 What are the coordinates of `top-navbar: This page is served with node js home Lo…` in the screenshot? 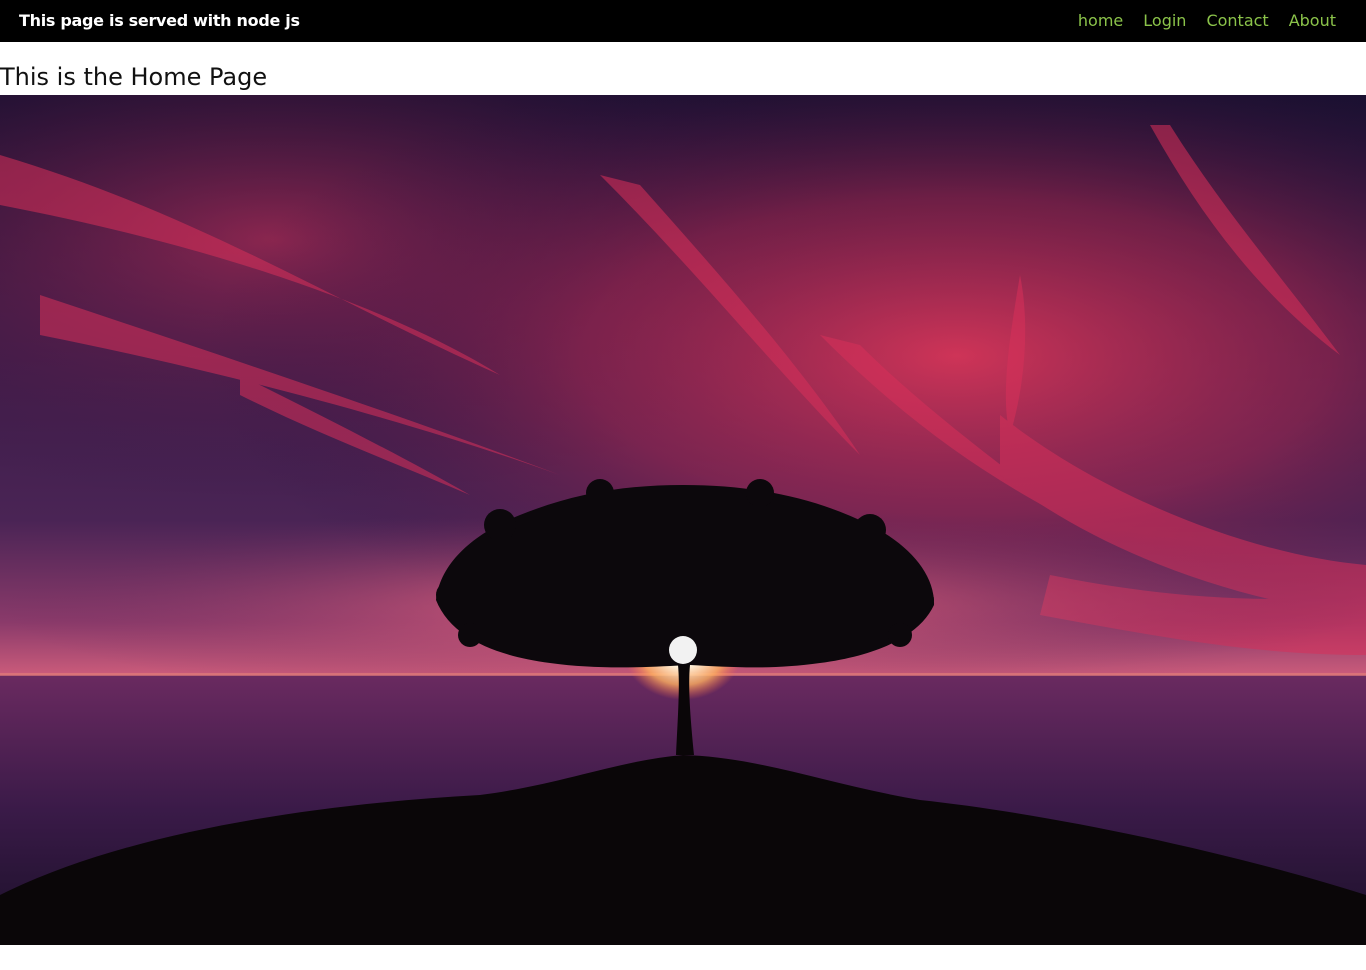 It's located at (683, 21).